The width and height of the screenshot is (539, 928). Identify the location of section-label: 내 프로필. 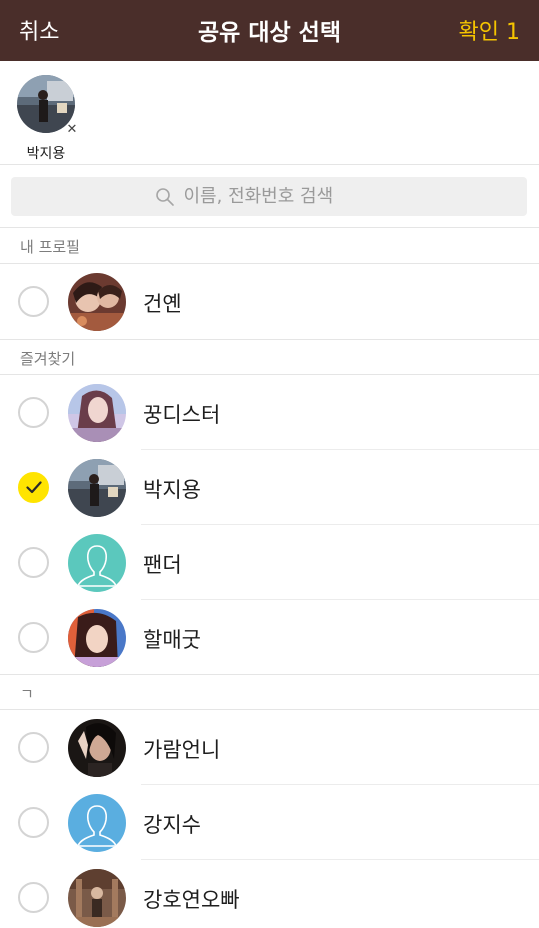
(50, 247).